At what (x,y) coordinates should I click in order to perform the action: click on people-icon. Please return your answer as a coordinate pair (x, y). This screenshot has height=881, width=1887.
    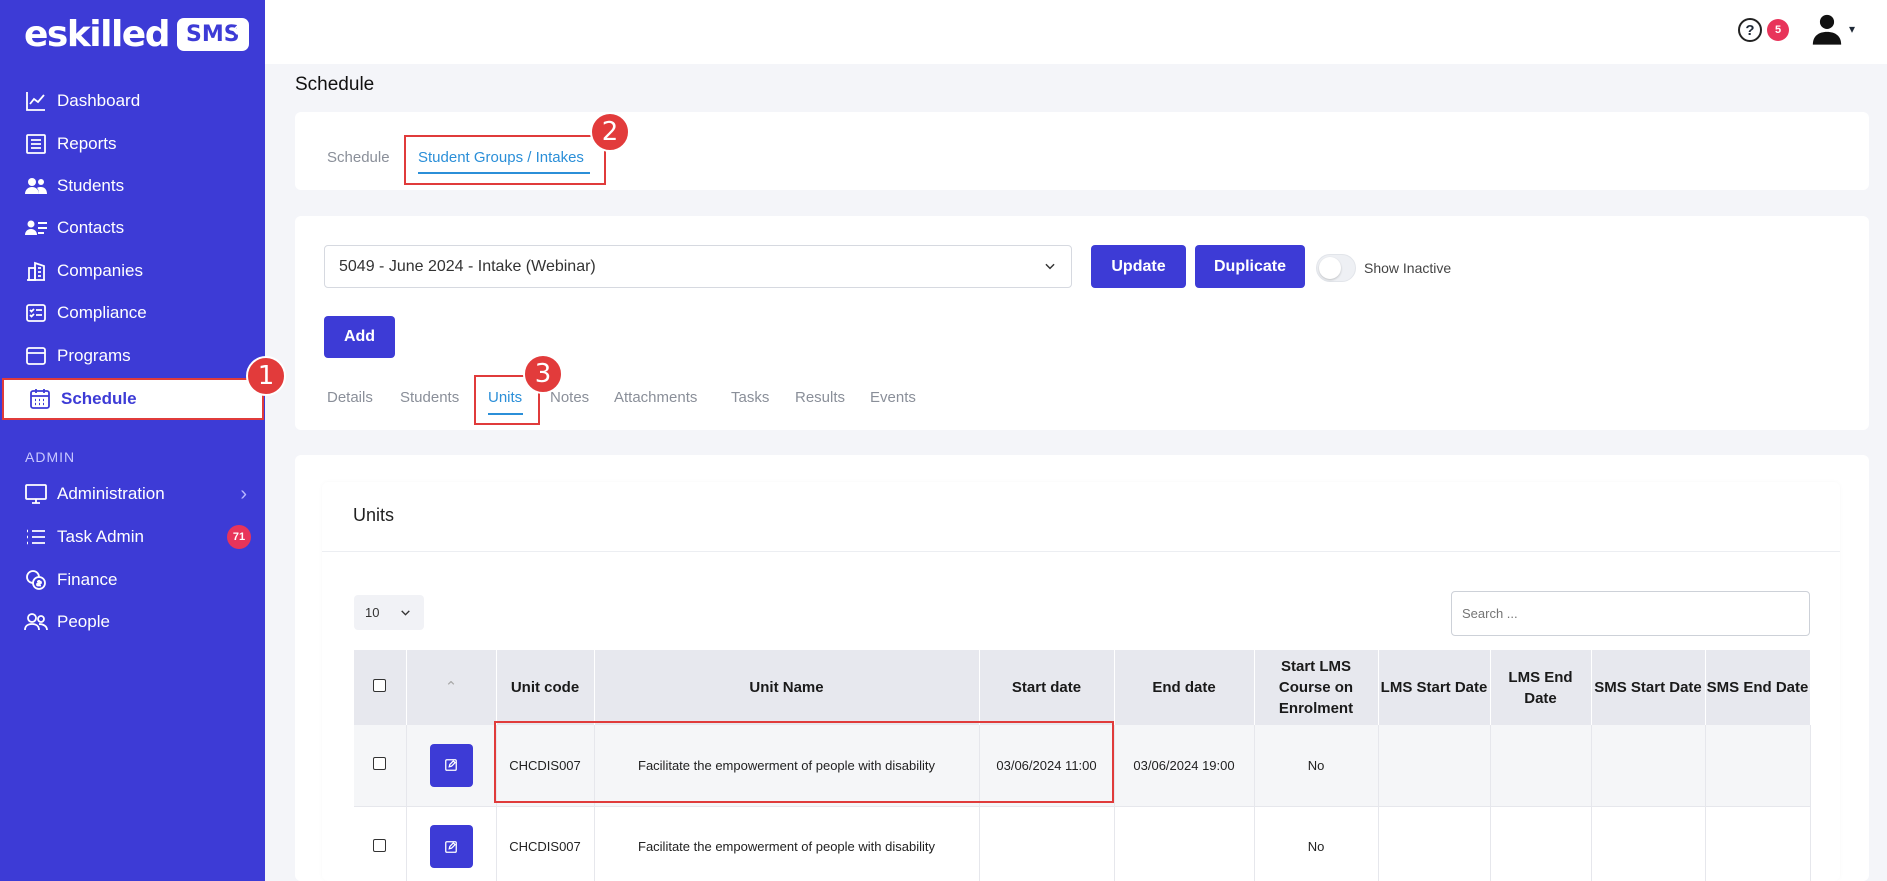
    Looking at the image, I should click on (36, 622).